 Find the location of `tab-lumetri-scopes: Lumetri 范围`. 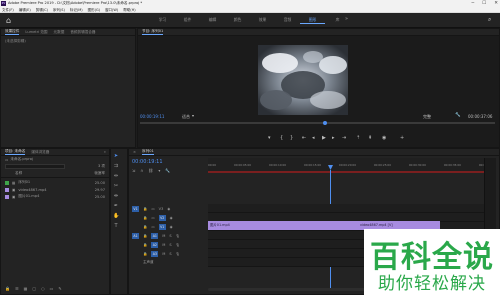

tab-lumetri-scopes: Lumetri 范围 is located at coordinates (36, 32).